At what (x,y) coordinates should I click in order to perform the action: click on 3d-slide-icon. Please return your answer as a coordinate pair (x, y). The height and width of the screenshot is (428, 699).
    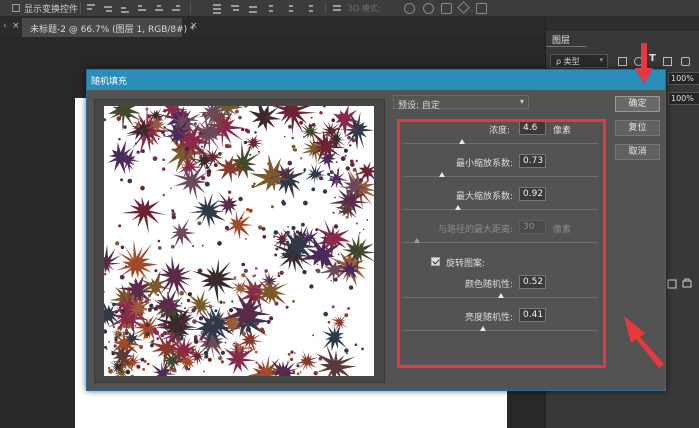
    Looking at the image, I should click on (463, 7).